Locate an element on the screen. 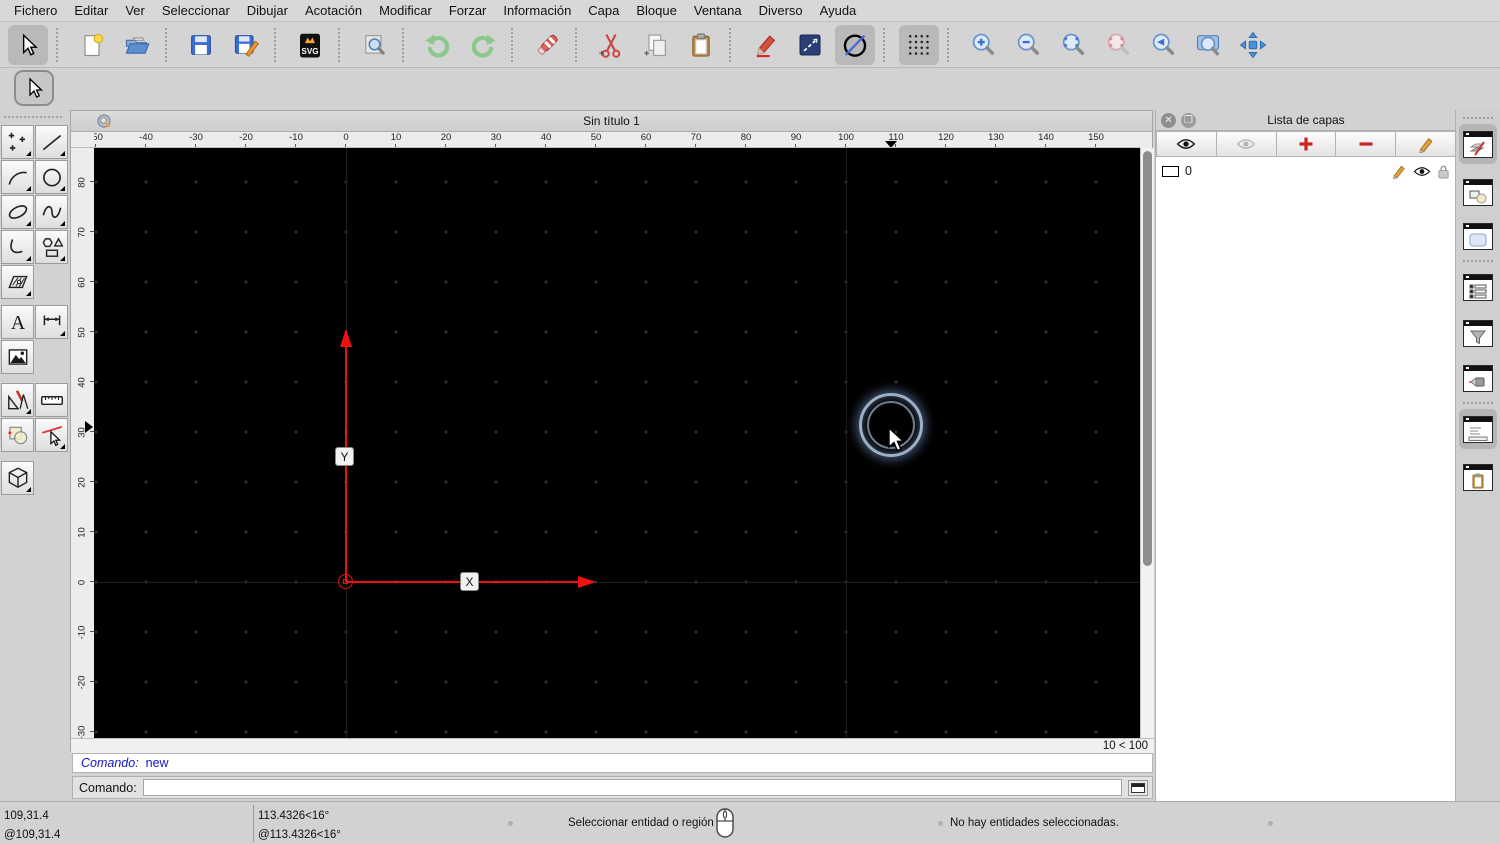  image-tool-button is located at coordinates (17, 357).